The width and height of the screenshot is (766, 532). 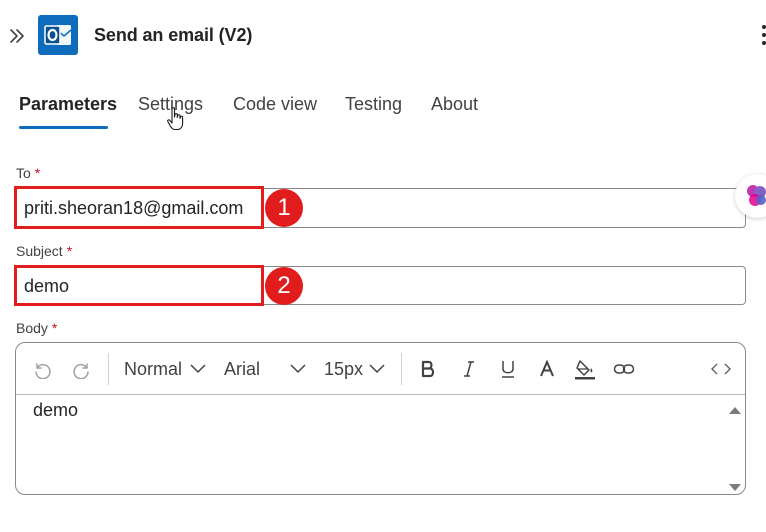 What do you see at coordinates (153, 368) in the screenshot?
I see `format-value: Normal` at bounding box center [153, 368].